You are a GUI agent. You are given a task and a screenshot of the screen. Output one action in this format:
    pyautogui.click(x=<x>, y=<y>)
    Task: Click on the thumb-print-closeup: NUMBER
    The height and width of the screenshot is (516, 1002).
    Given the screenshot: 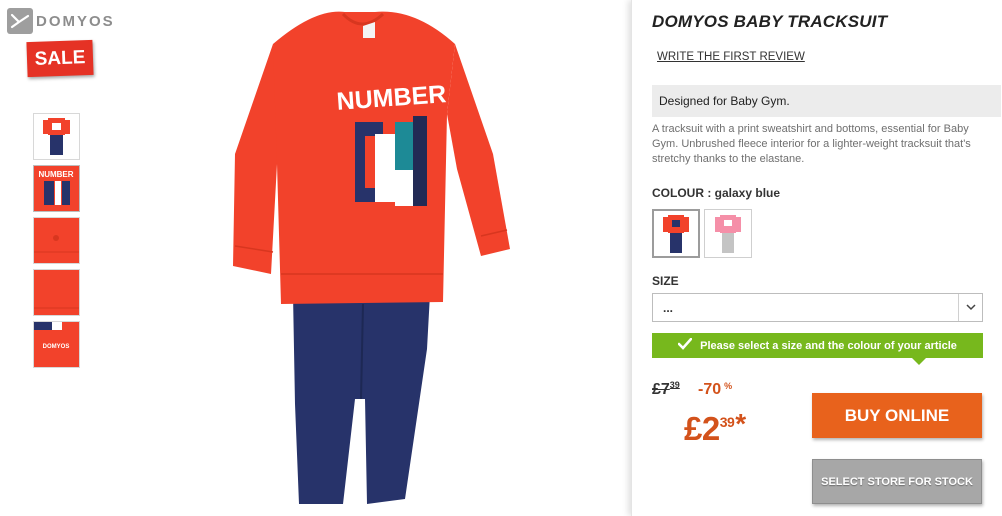 What is the action you would take?
    pyautogui.click(x=56, y=188)
    